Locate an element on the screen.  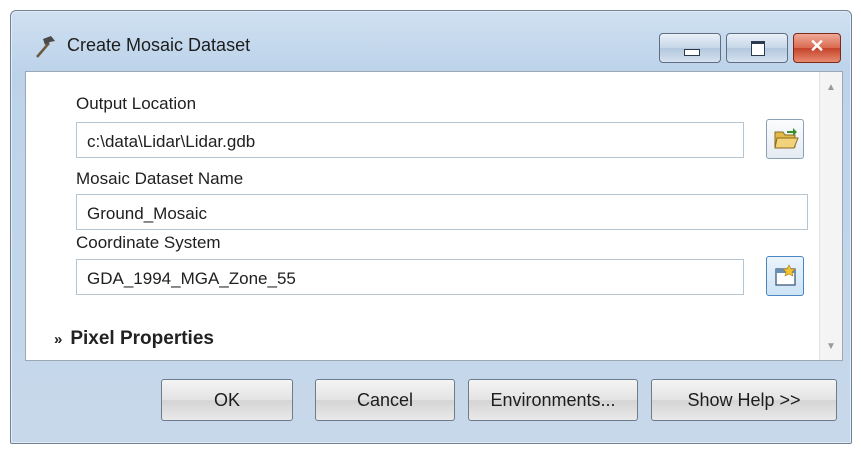
vertical-scrollbar: ▲ ▼ is located at coordinates (830, 216).